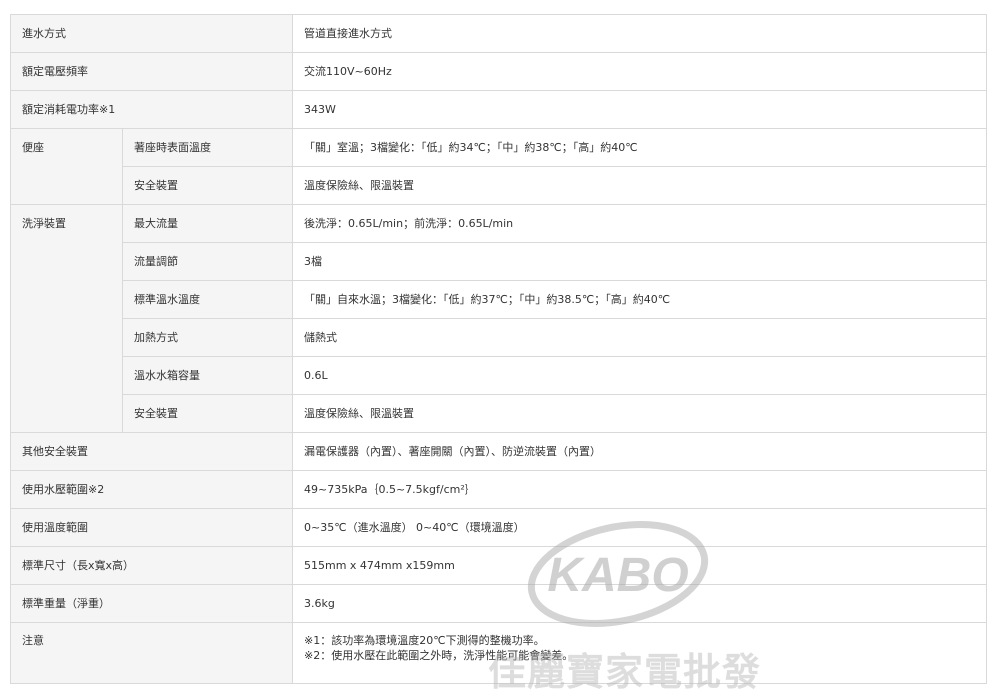 The width and height of the screenshot is (997, 696). What do you see at coordinates (639, 299) in the screenshot?
I see `spec-value: 「關」自來水溫；3檔變化：「低」約37℃；「中」約38.5℃；「高」約40℃` at bounding box center [639, 299].